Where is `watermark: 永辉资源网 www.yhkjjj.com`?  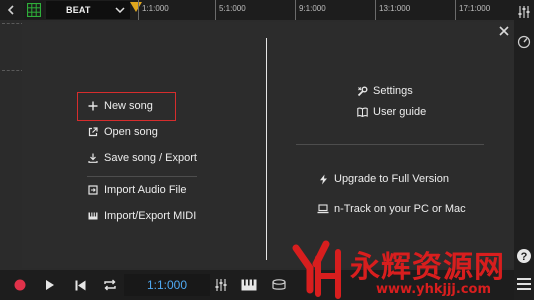
watermark: 永辉资源网 www.yhkjjj.com is located at coordinates (400, 269).